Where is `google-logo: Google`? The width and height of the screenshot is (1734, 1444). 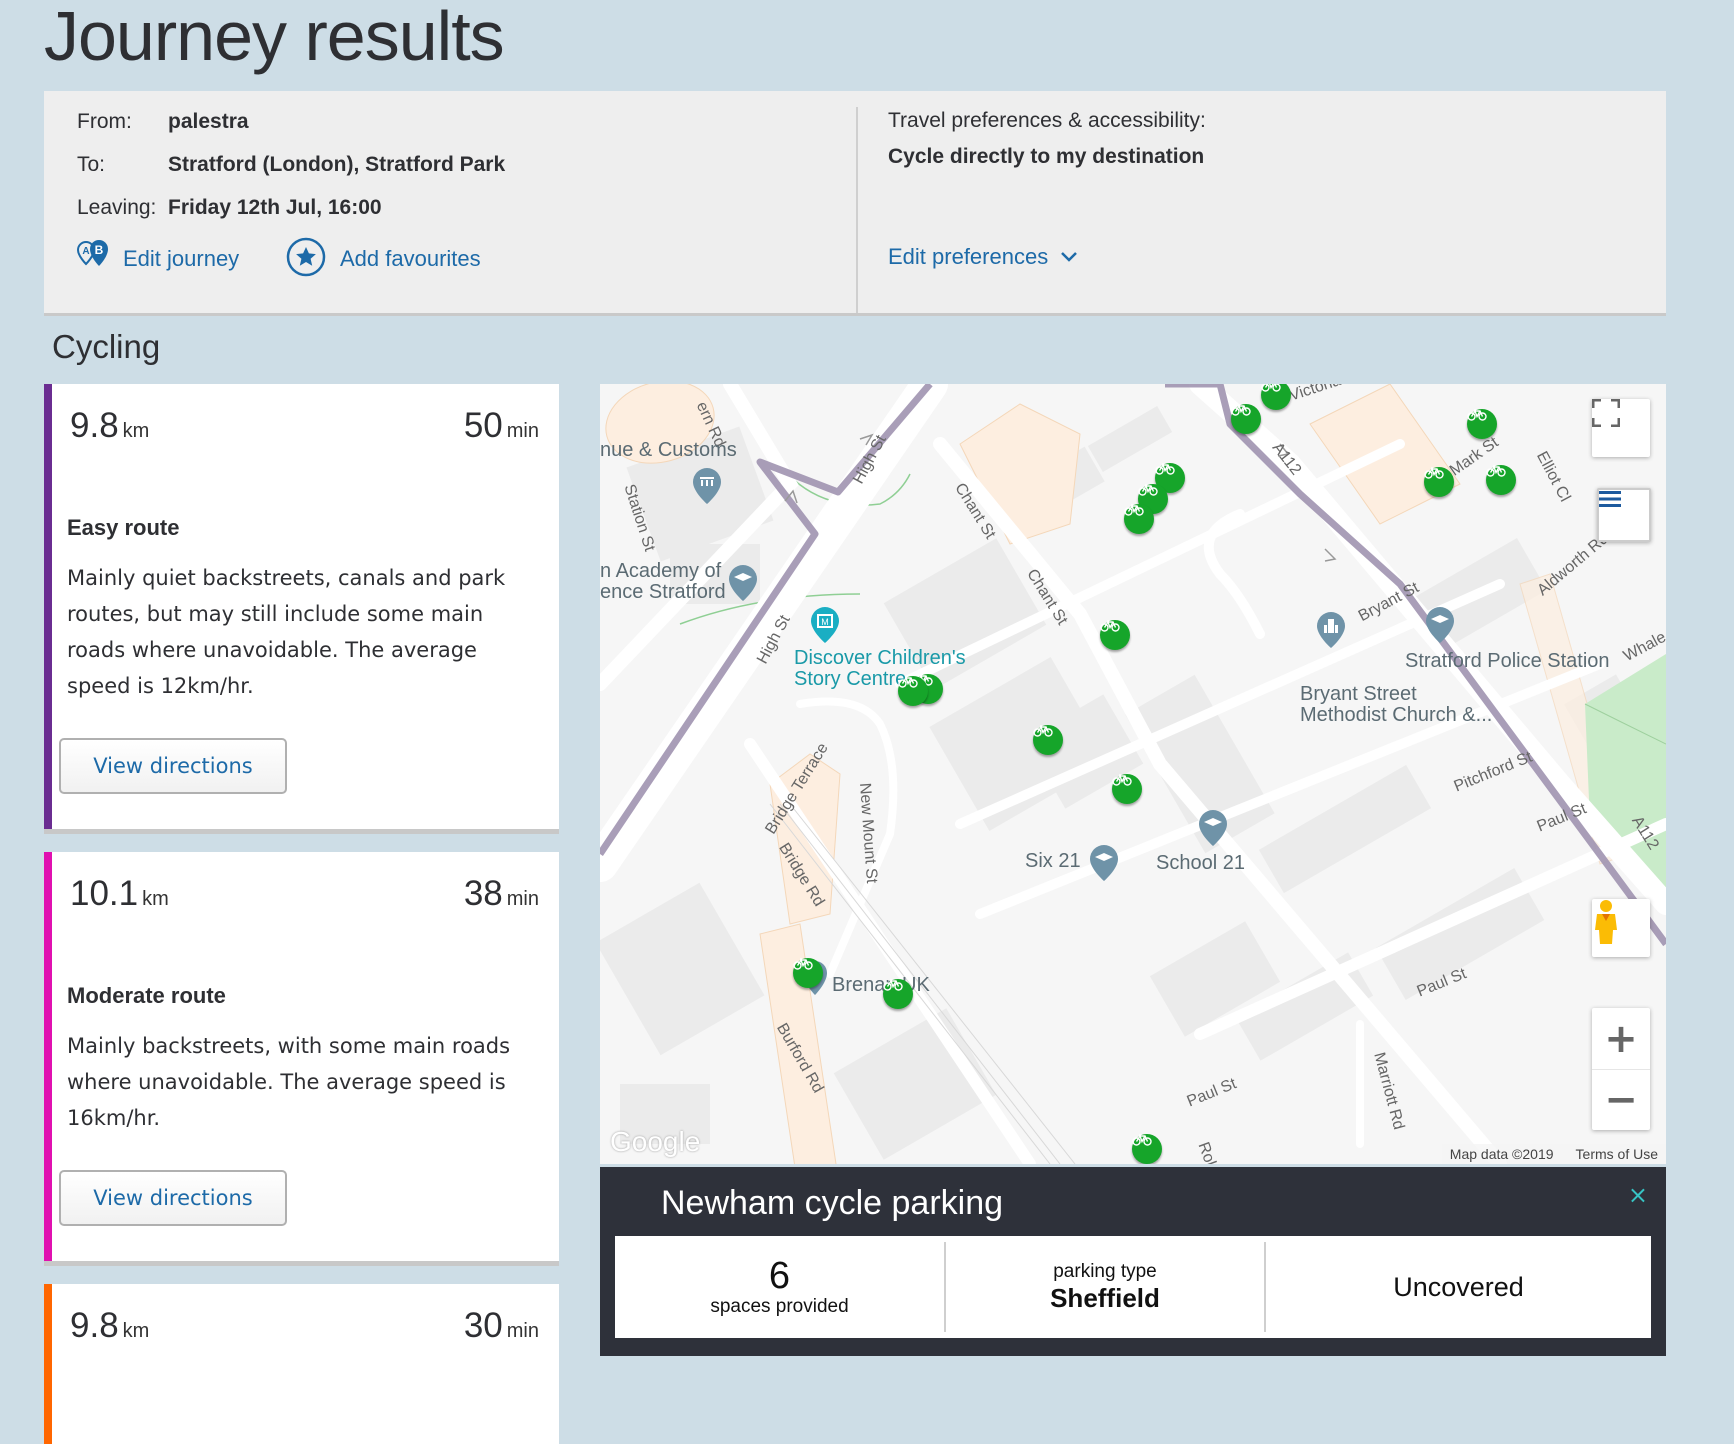 google-logo: Google is located at coordinates (655, 1142).